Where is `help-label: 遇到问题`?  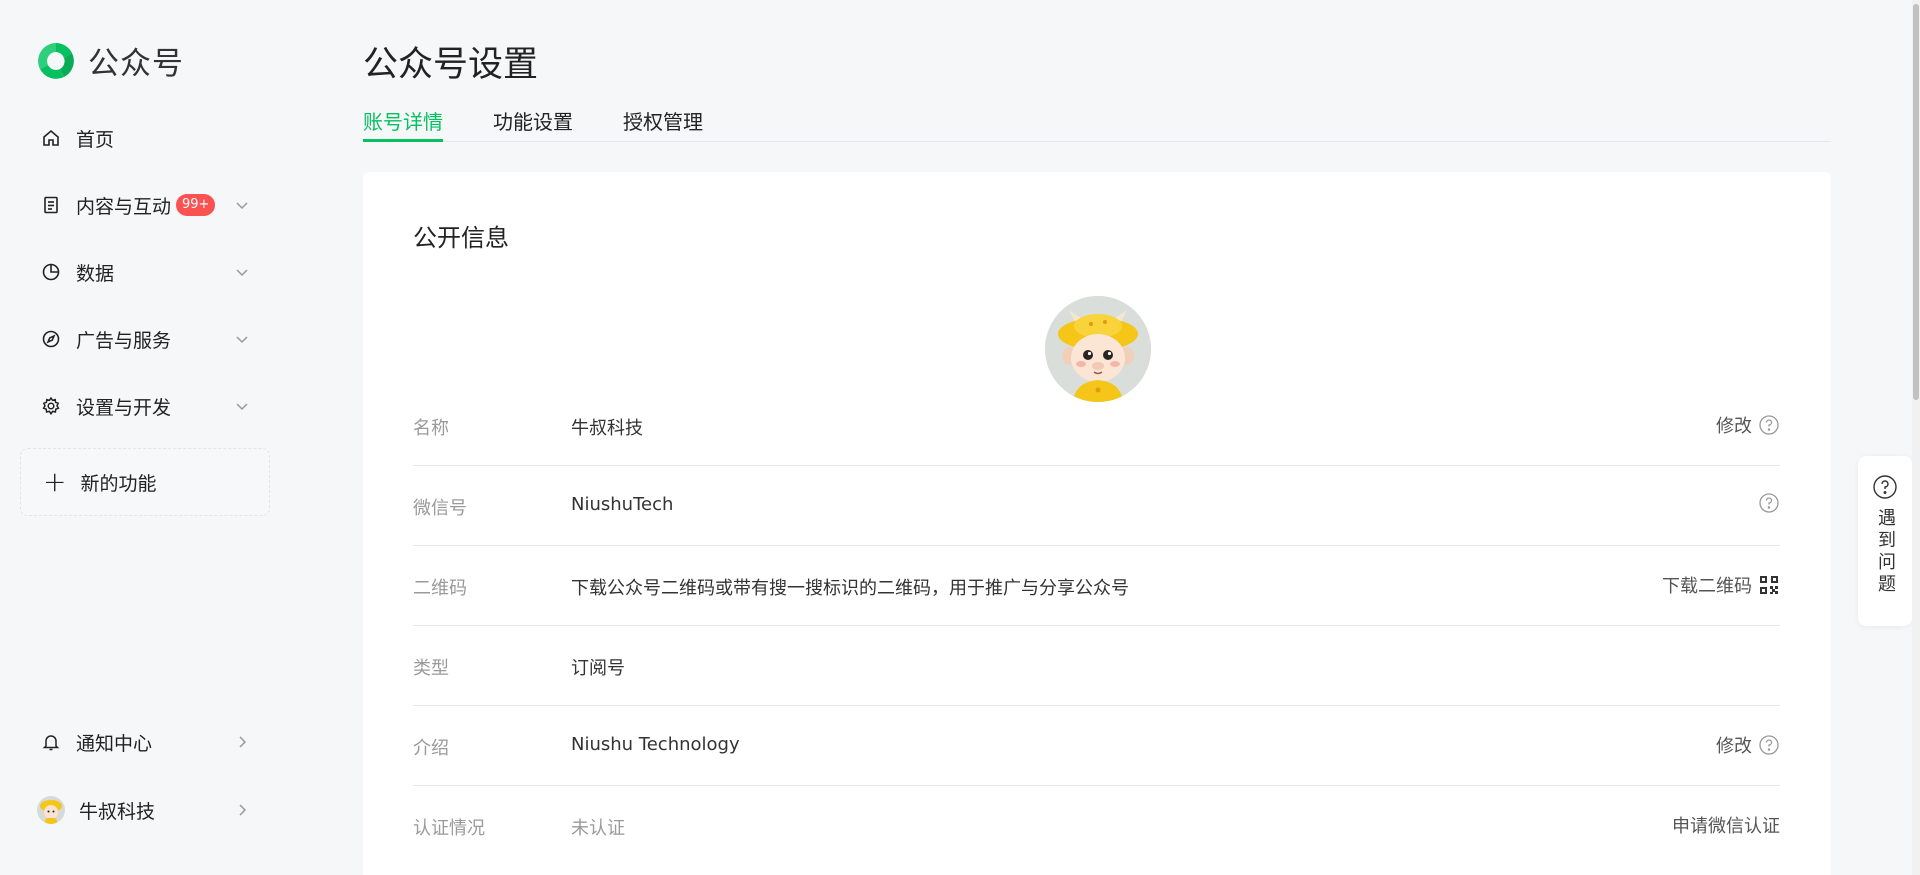 help-label: 遇到问题 is located at coordinates (1885, 552).